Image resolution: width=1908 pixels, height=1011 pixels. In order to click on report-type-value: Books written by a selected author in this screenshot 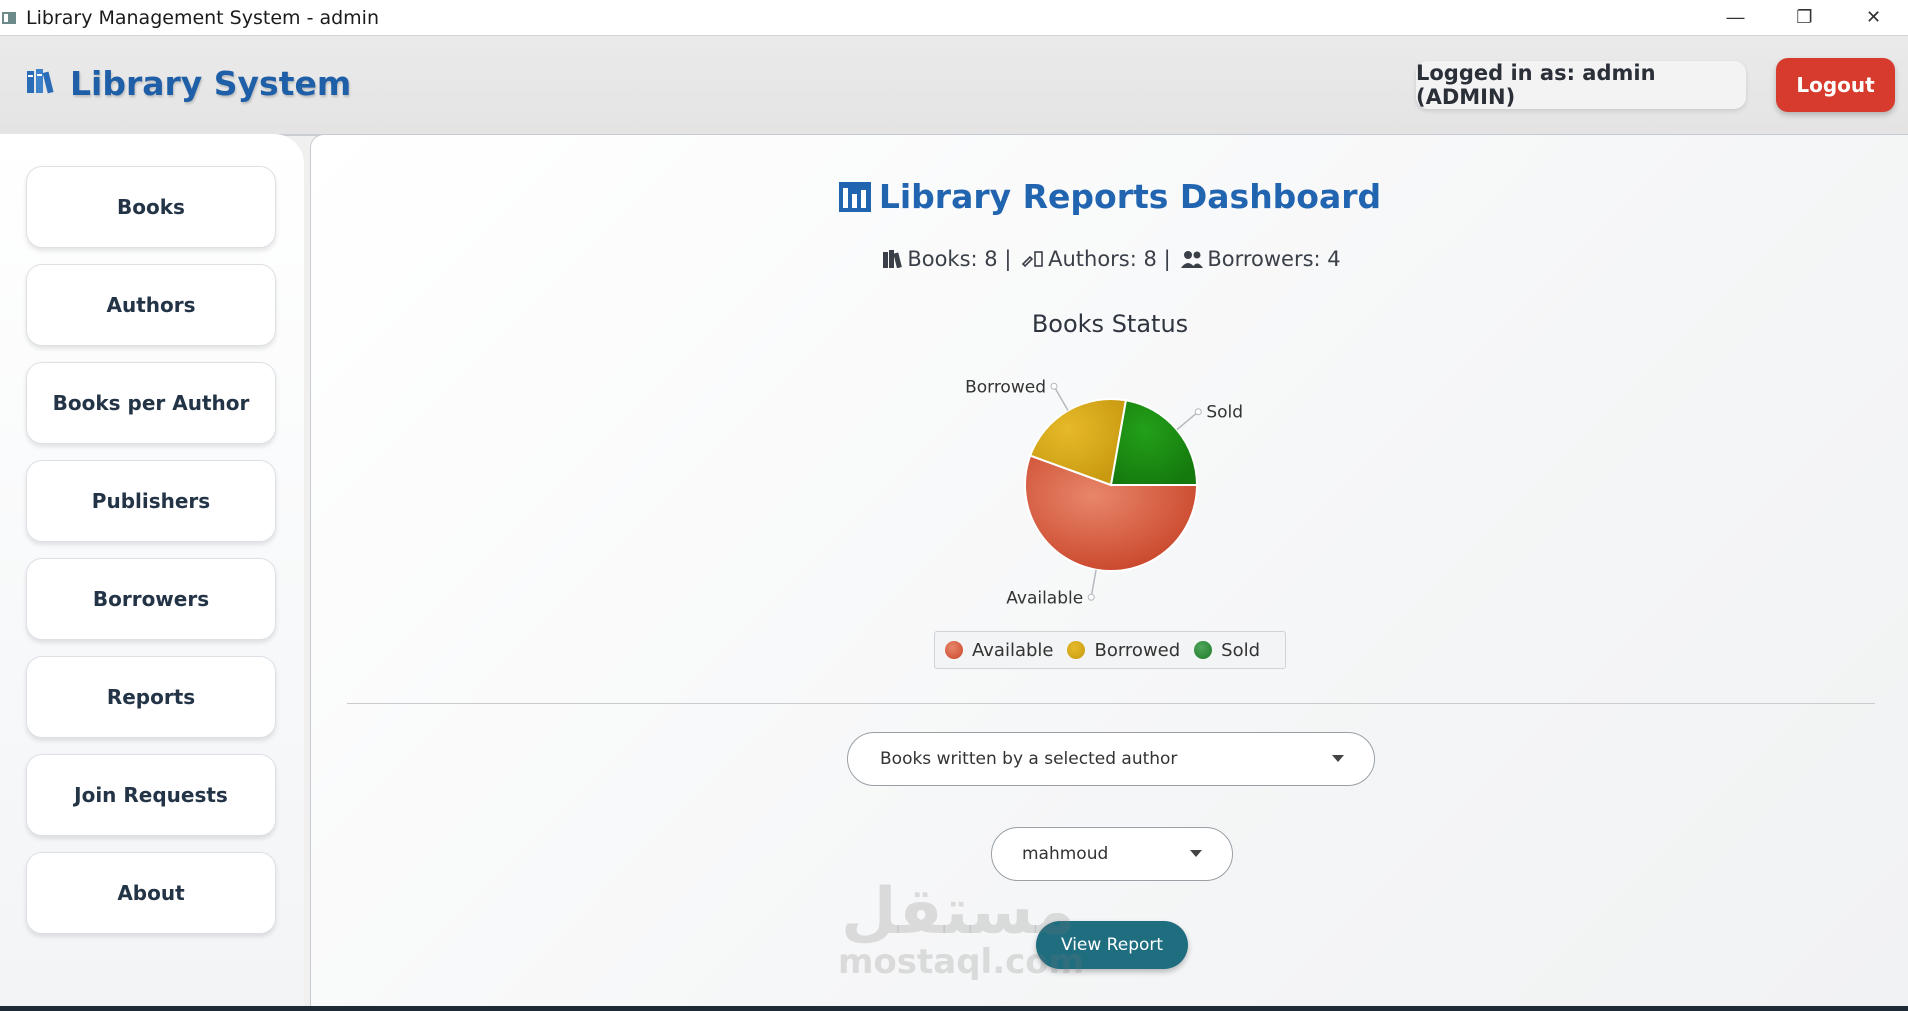, I will do `click(1029, 759)`.